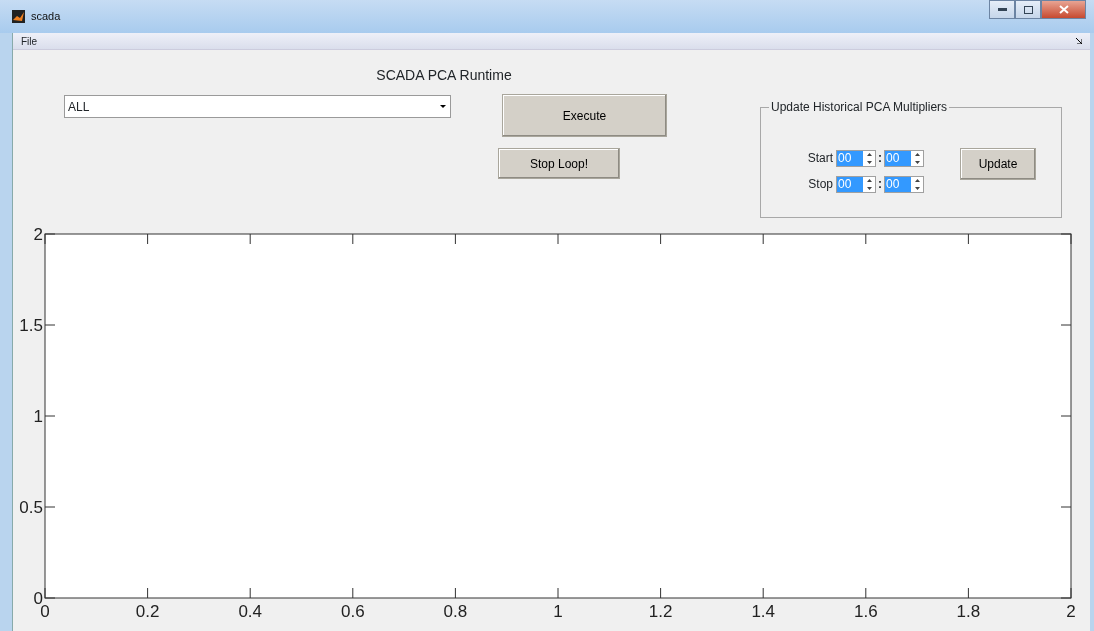 The image size is (1094, 631). What do you see at coordinates (660, 610) in the screenshot?
I see `x-tick-label: 1.2` at bounding box center [660, 610].